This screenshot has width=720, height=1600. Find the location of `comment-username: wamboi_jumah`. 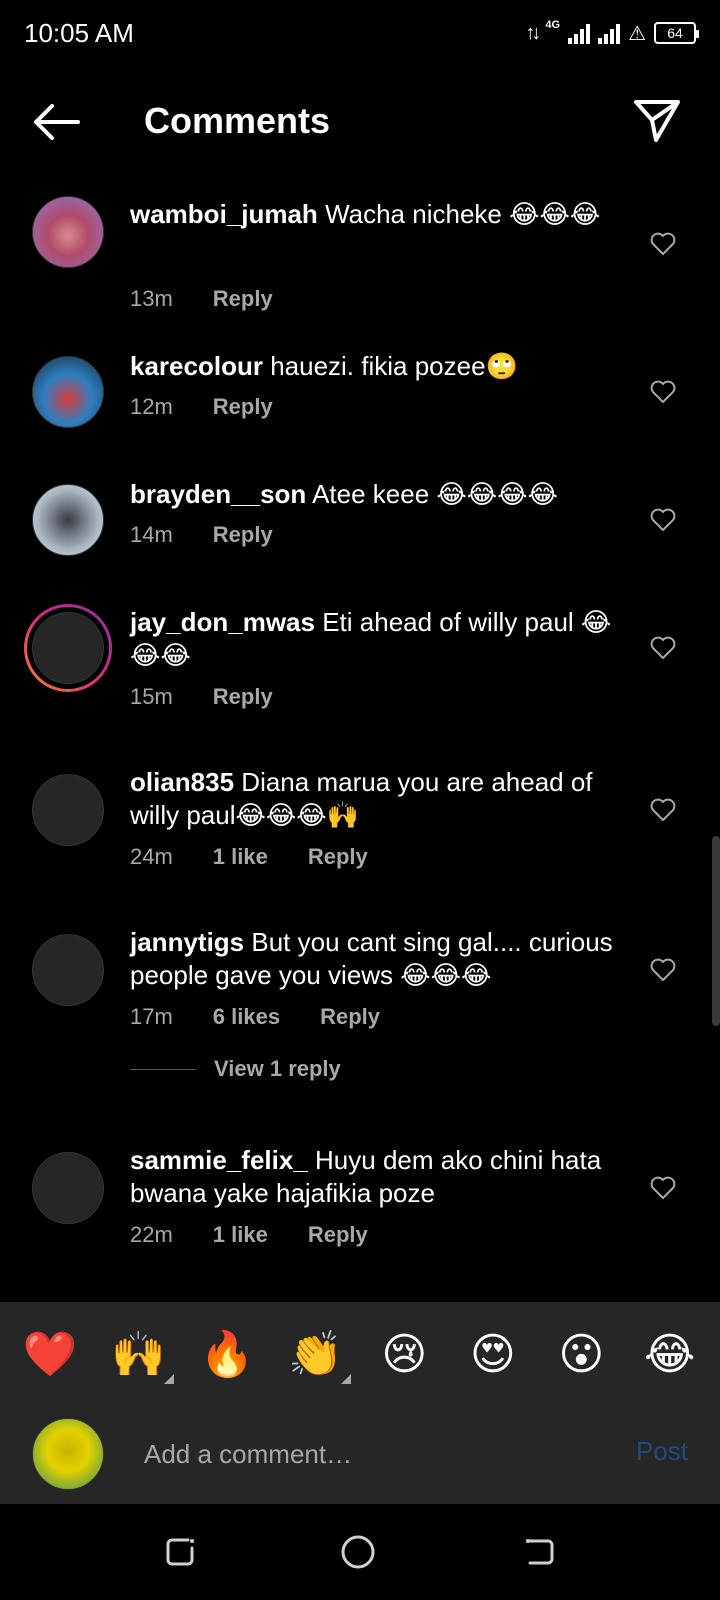

comment-username: wamboi_jumah is located at coordinates (224, 214).